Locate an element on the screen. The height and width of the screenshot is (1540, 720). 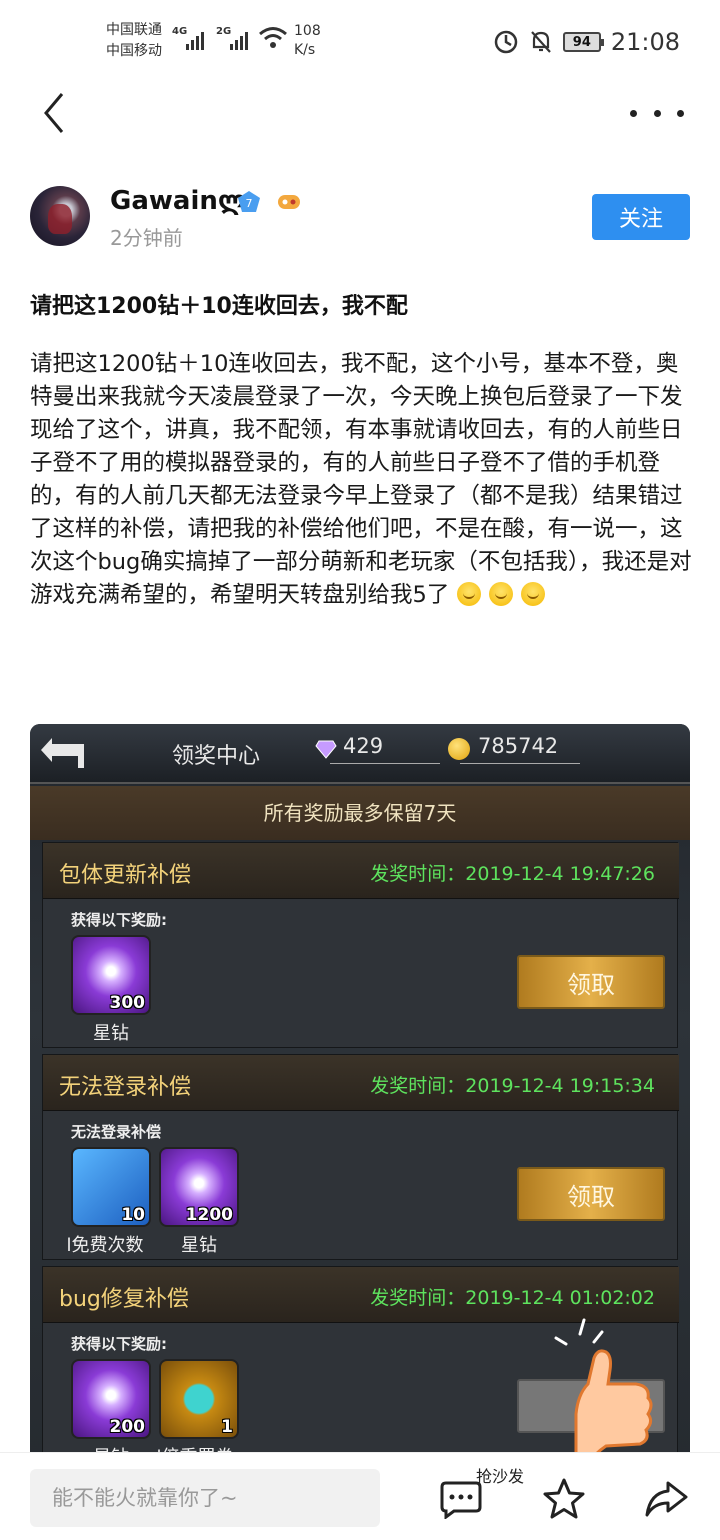
reward-card-time: 发奖时间：2019-12-4 01:02:02 is located at coordinates (512, 1298).